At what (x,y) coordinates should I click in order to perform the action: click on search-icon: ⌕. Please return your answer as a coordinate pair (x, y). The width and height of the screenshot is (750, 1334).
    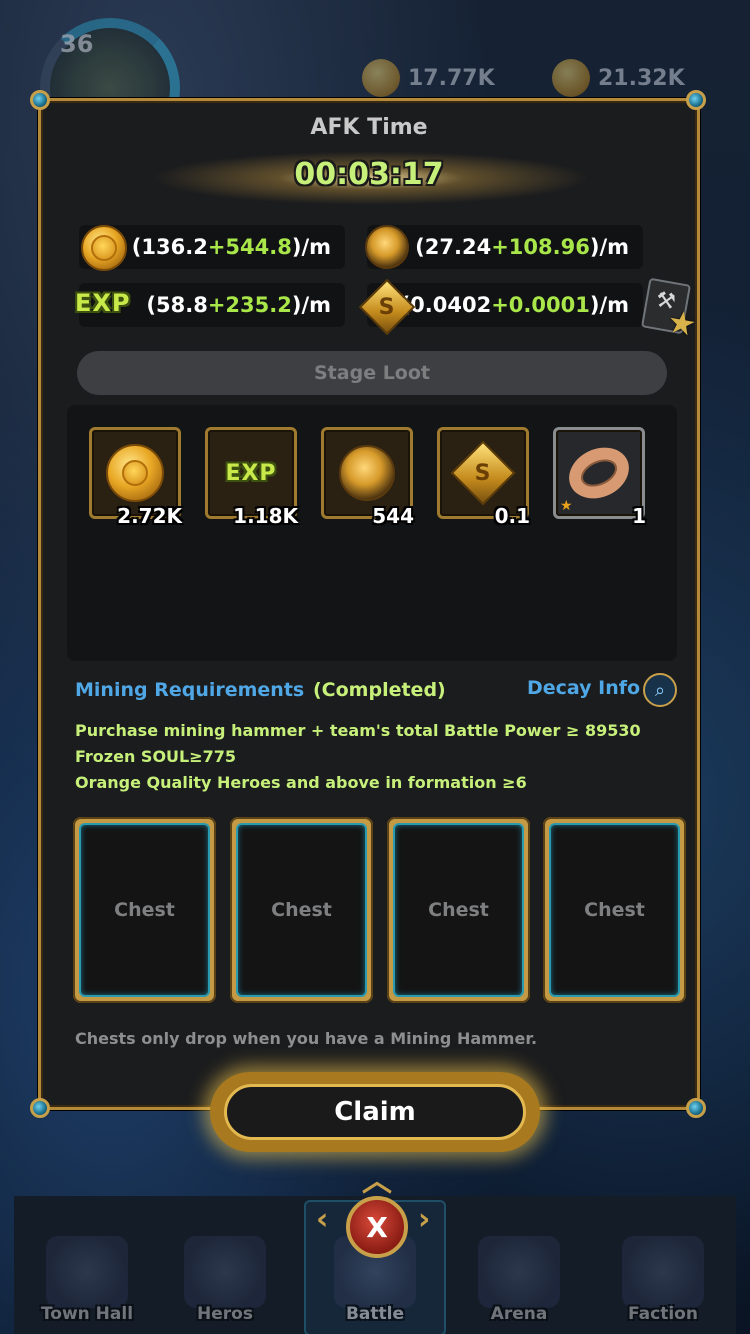
    Looking at the image, I should click on (660, 690).